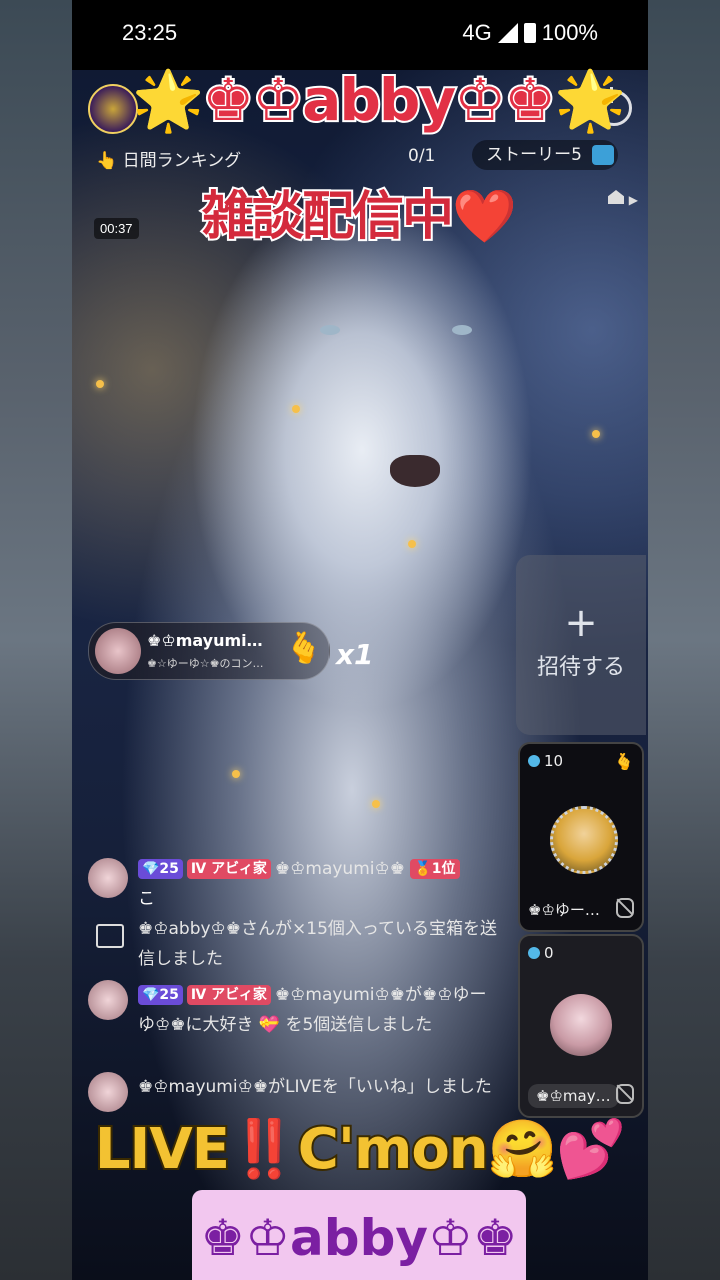 The width and height of the screenshot is (720, 1280). I want to click on status-indicators: 4G 100%, so click(530, 33).